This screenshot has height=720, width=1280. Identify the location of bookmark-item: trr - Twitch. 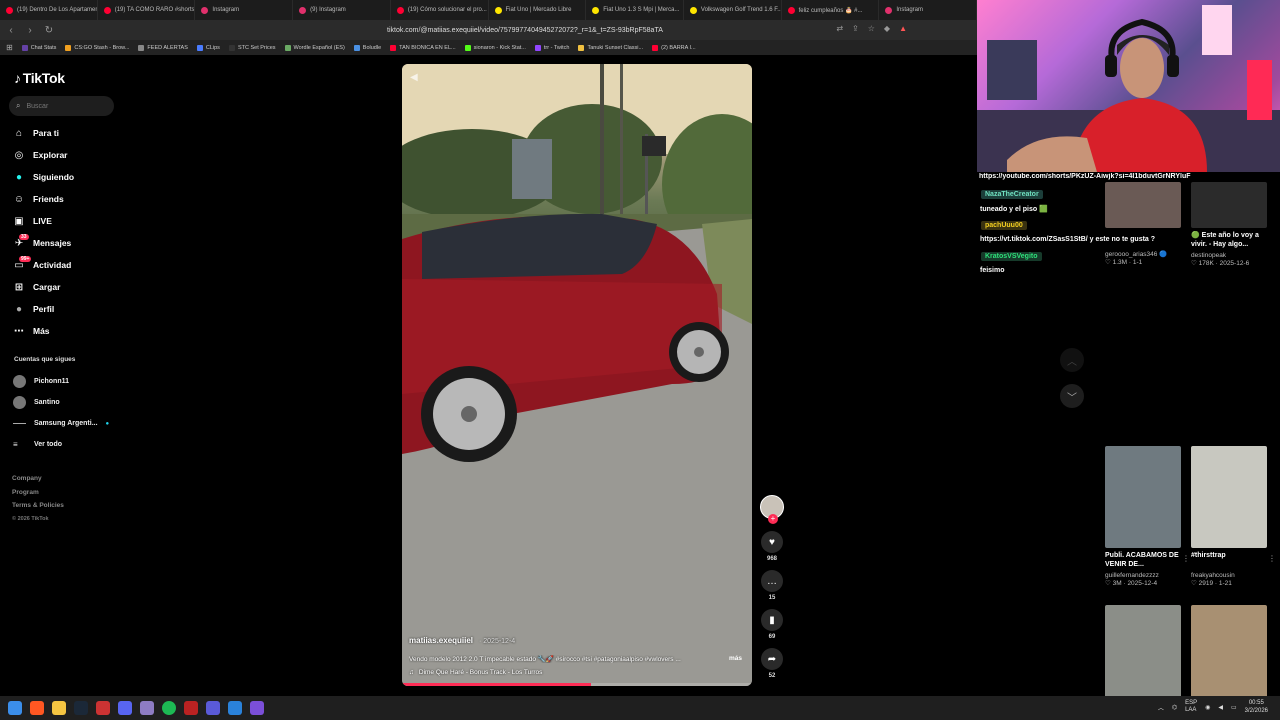
(551, 47).